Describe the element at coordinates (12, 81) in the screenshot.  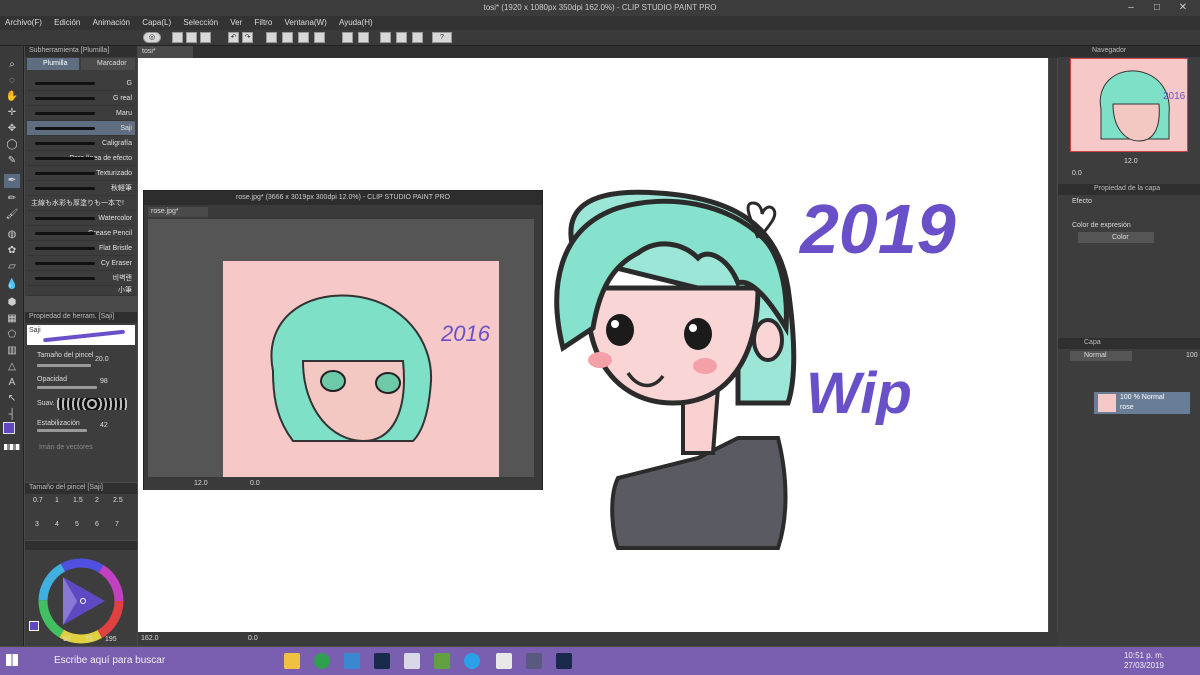
I see `lasso-tool-icon: ◌` at that location.